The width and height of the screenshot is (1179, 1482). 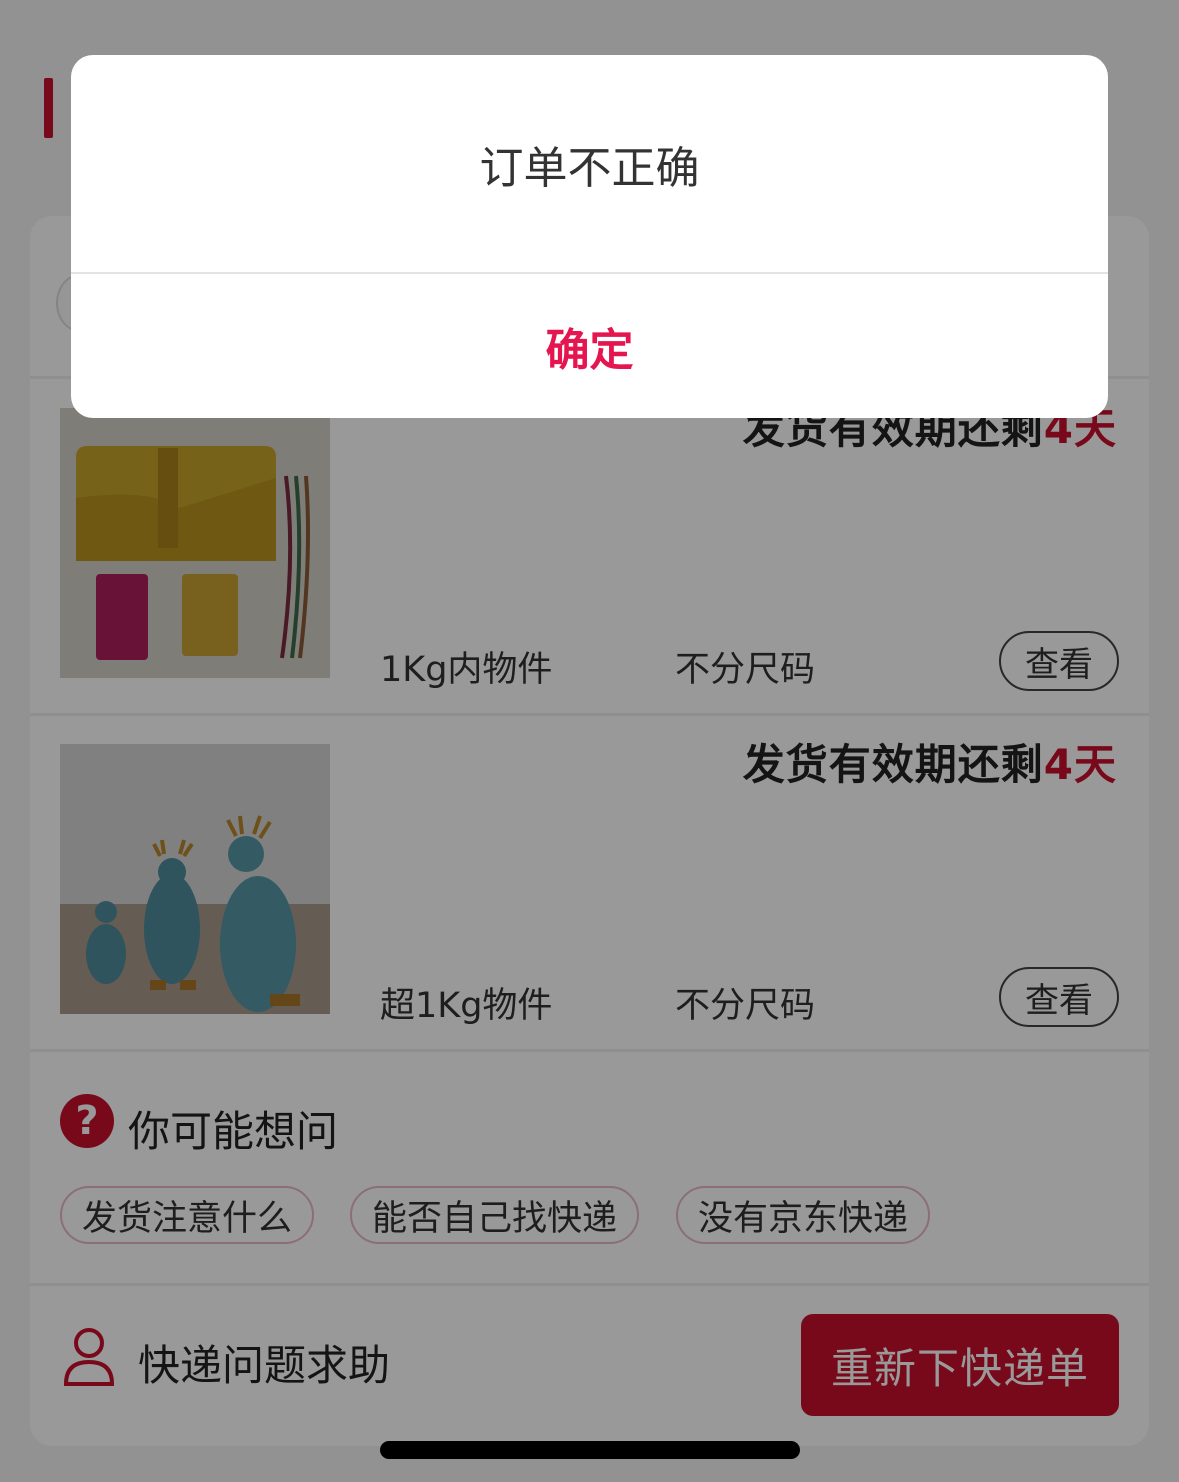 I want to click on home-indicator, so click(x=590, y=1450).